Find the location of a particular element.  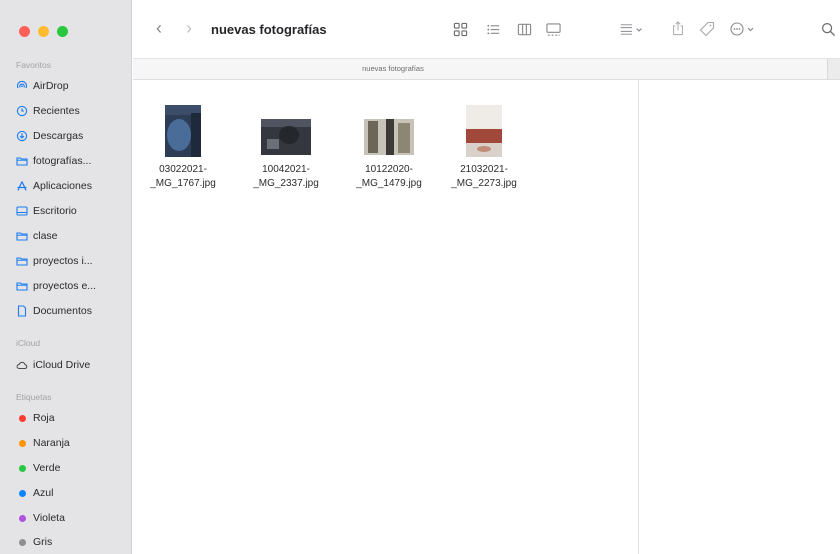

sidebar-item-documentos: Documentos is located at coordinates (54, 311).